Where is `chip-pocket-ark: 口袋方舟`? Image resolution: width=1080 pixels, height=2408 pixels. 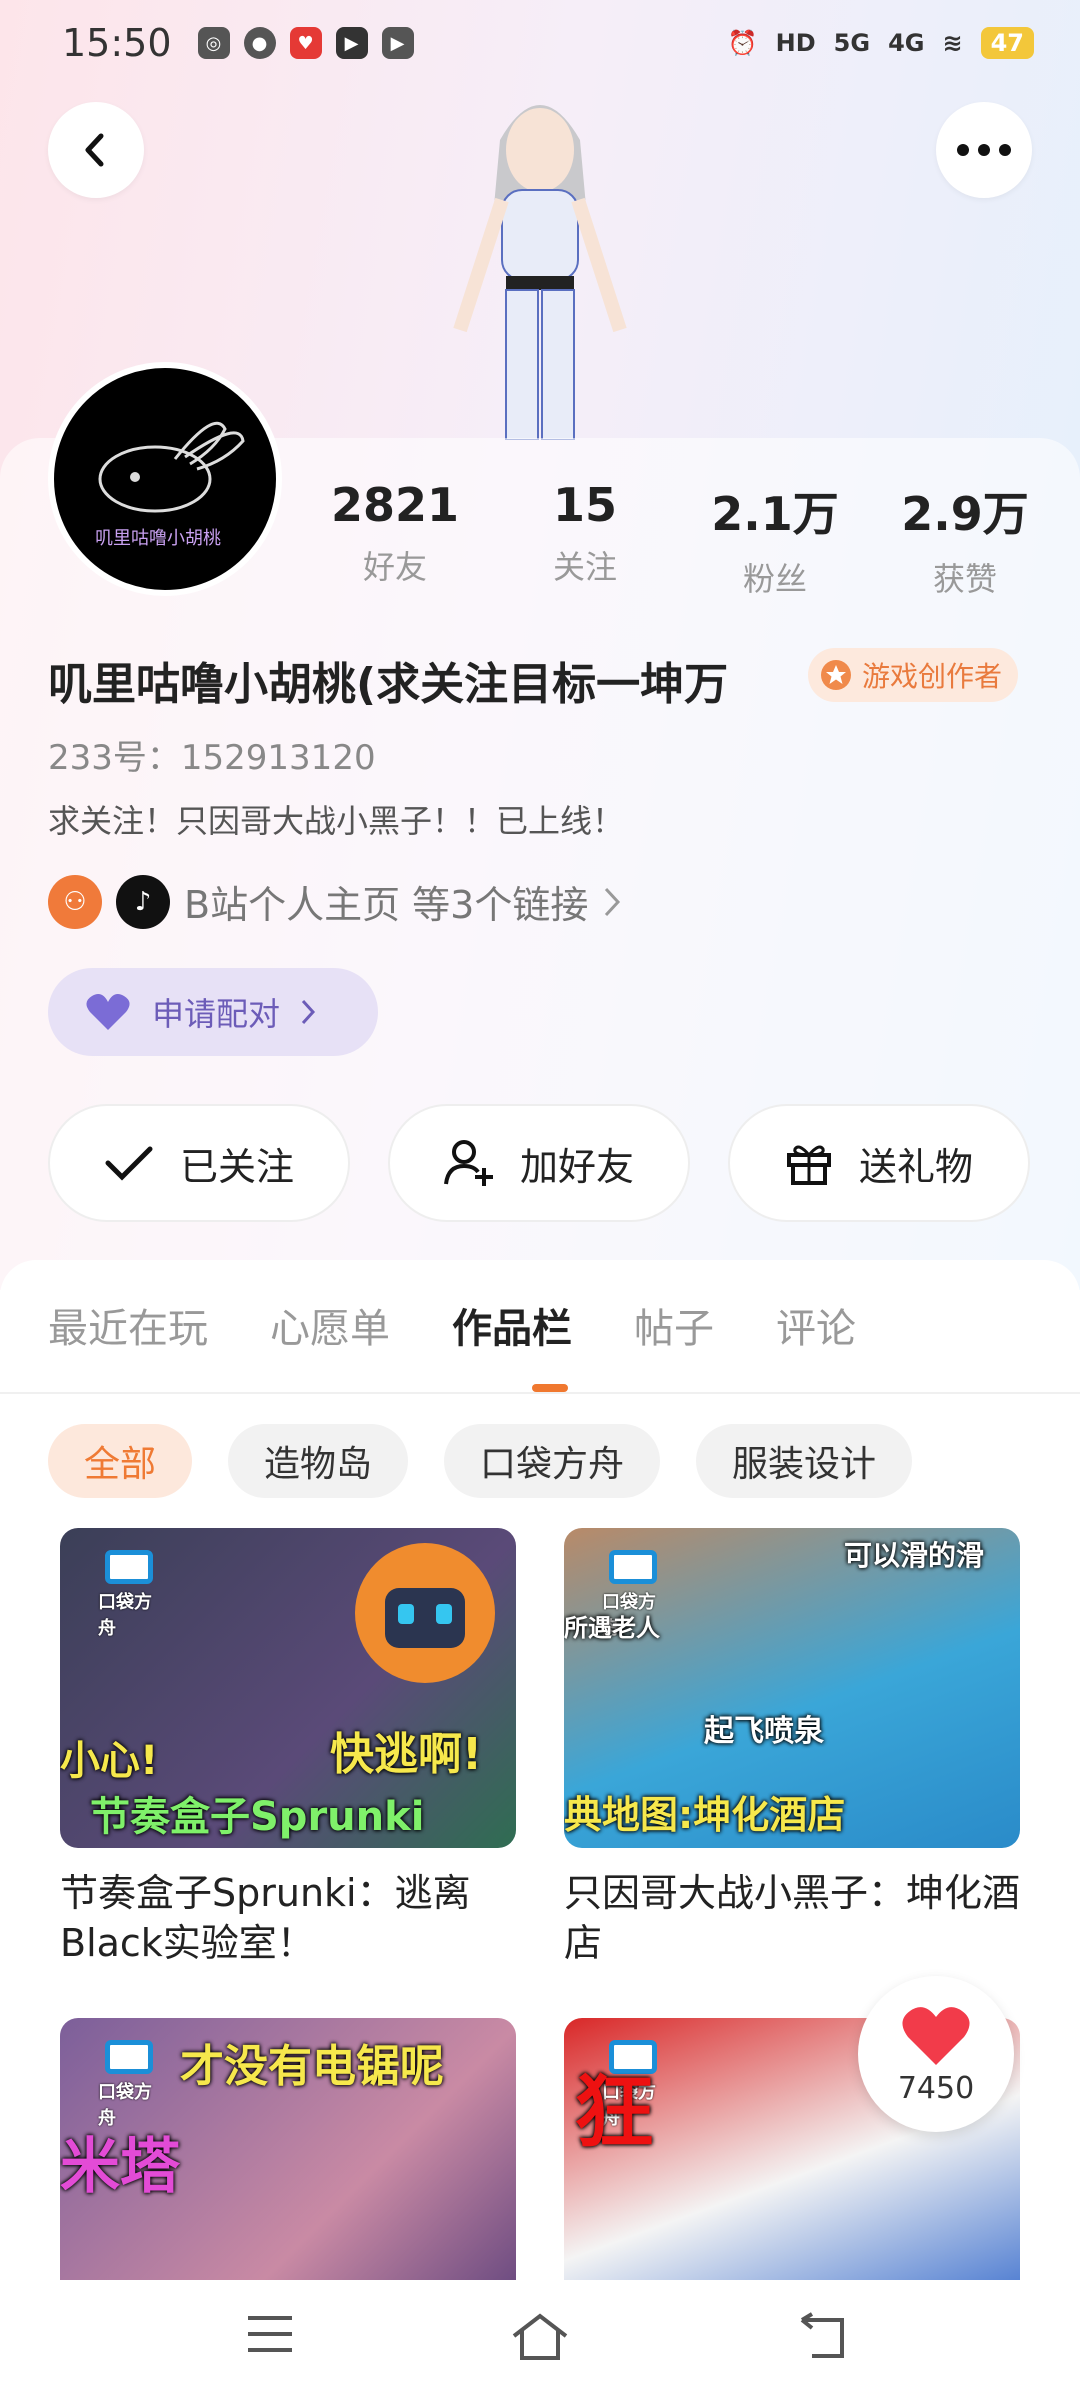 chip-pocket-ark: 口袋方舟 is located at coordinates (552, 1461).